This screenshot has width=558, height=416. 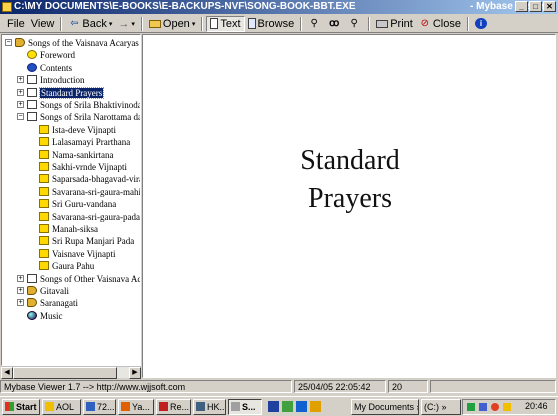 I want to click on drive-toolbar: (C:) », so click(x=441, y=407).